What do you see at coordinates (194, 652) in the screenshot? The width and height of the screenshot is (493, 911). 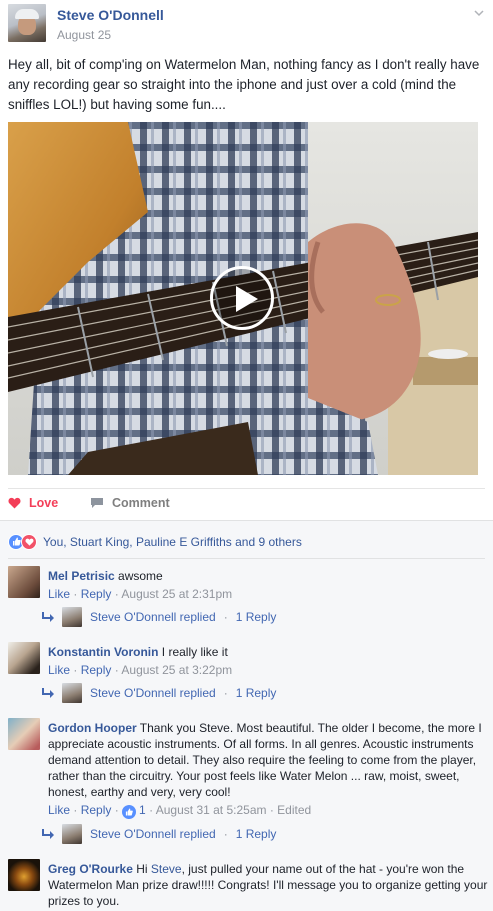 I see `comment-text: I really like it` at bounding box center [194, 652].